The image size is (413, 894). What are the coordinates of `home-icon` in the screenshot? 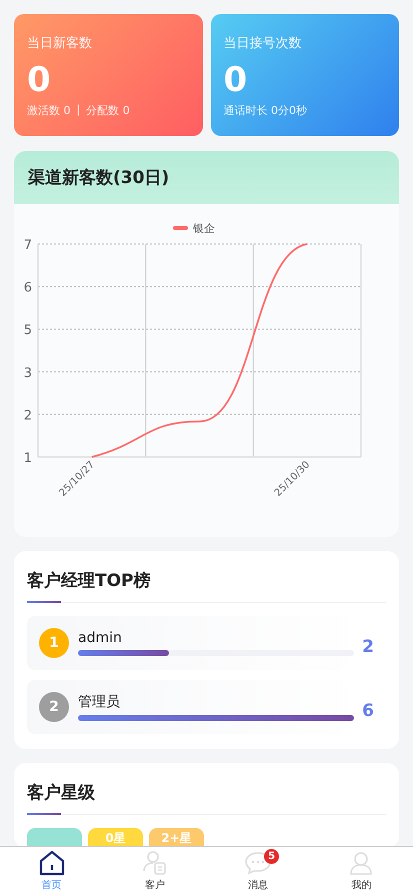 It's located at (51, 863).